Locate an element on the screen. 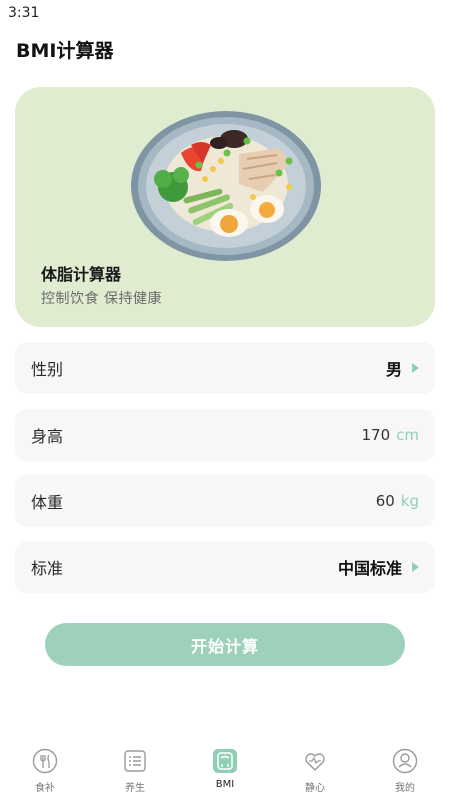  tab-wellness-label: 养生 is located at coordinates (135, 788).